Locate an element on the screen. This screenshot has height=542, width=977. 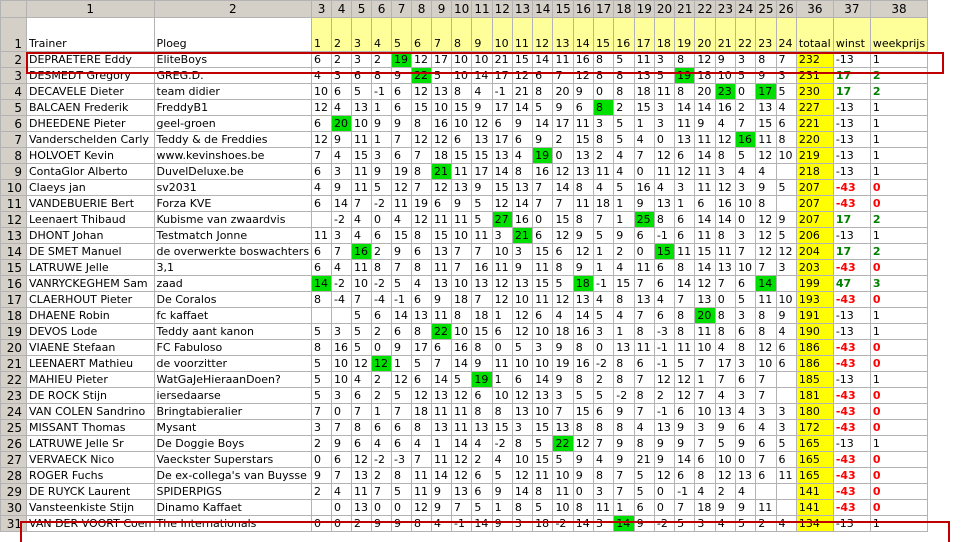
ploeg-cell: Mysant is located at coordinates (233, 427).